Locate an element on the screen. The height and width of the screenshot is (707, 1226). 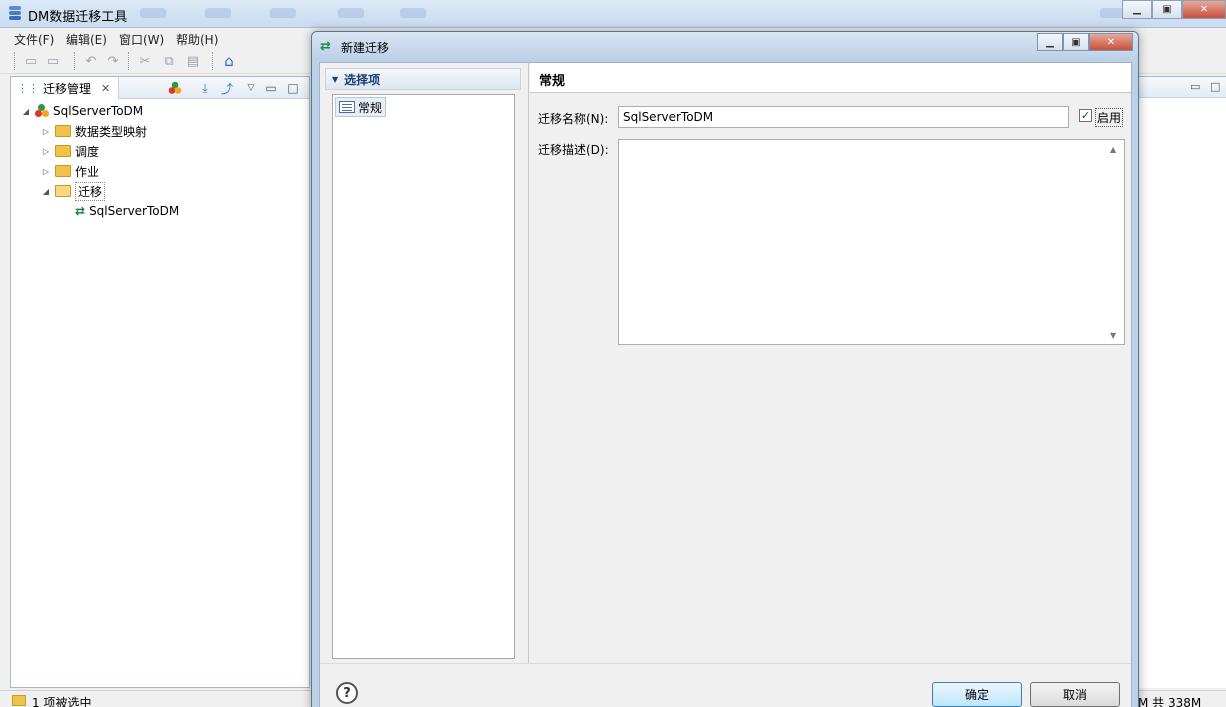
dialog-minimize-button: ▁ is located at coordinates (1050, 42).